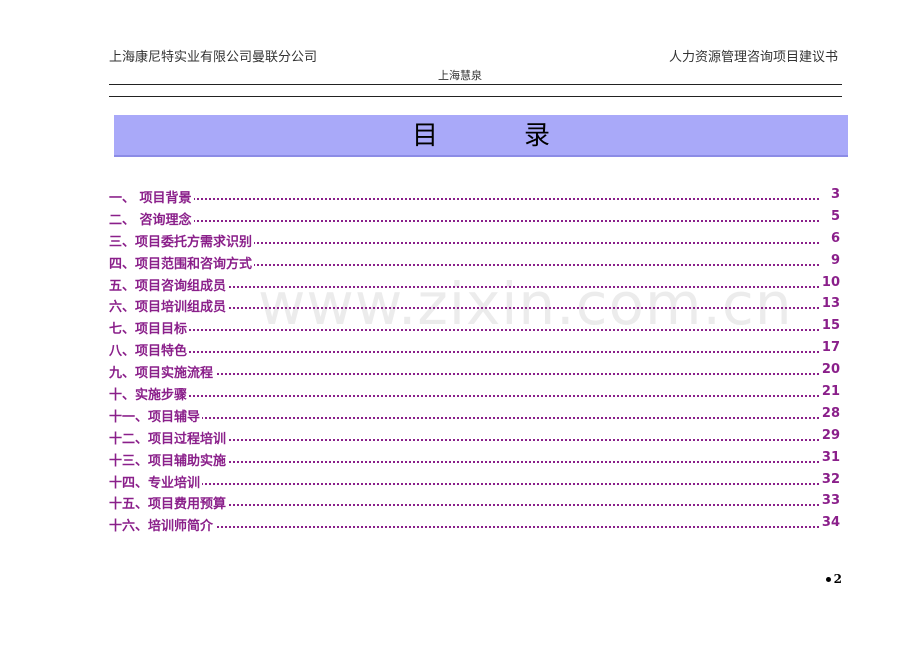  I want to click on toc-entry-page: 6, so click(833, 238).